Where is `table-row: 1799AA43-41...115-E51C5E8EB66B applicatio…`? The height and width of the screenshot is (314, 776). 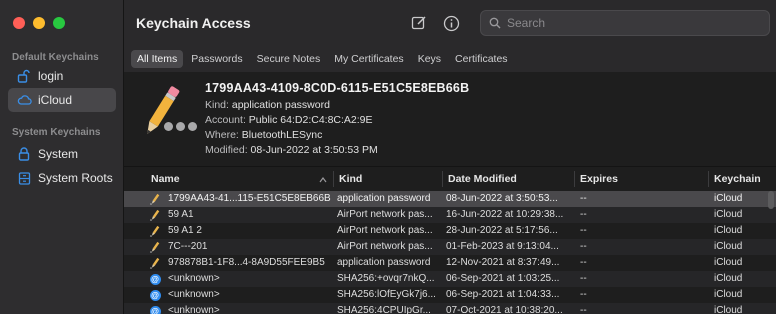
table-row: 1799AA43-41...115-E51C5E8EB66B applicatio… is located at coordinates (450, 199).